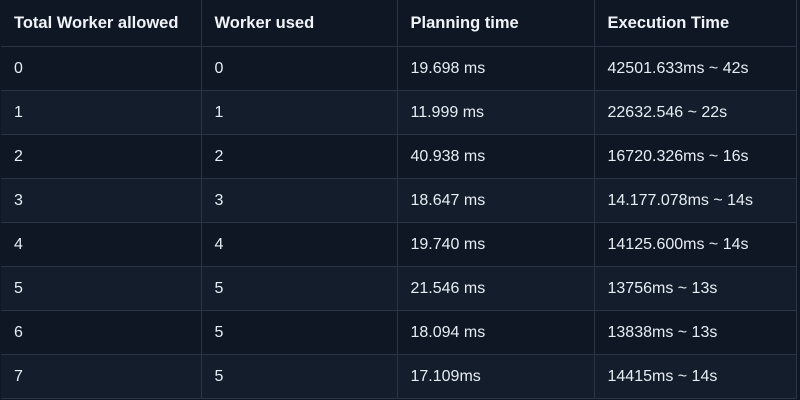 This screenshot has height=400, width=800. Describe the element at coordinates (299, 23) in the screenshot. I see `header-worker-used: Worker used` at that location.